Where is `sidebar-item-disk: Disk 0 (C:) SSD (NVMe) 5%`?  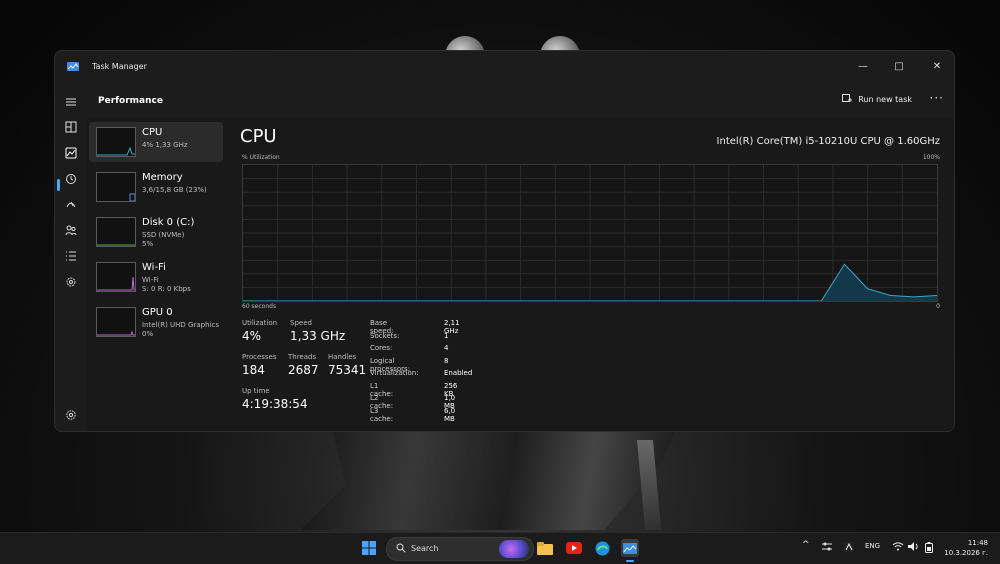 sidebar-item-disk: Disk 0 (C:) SSD (NVMe) 5% is located at coordinates (156, 232).